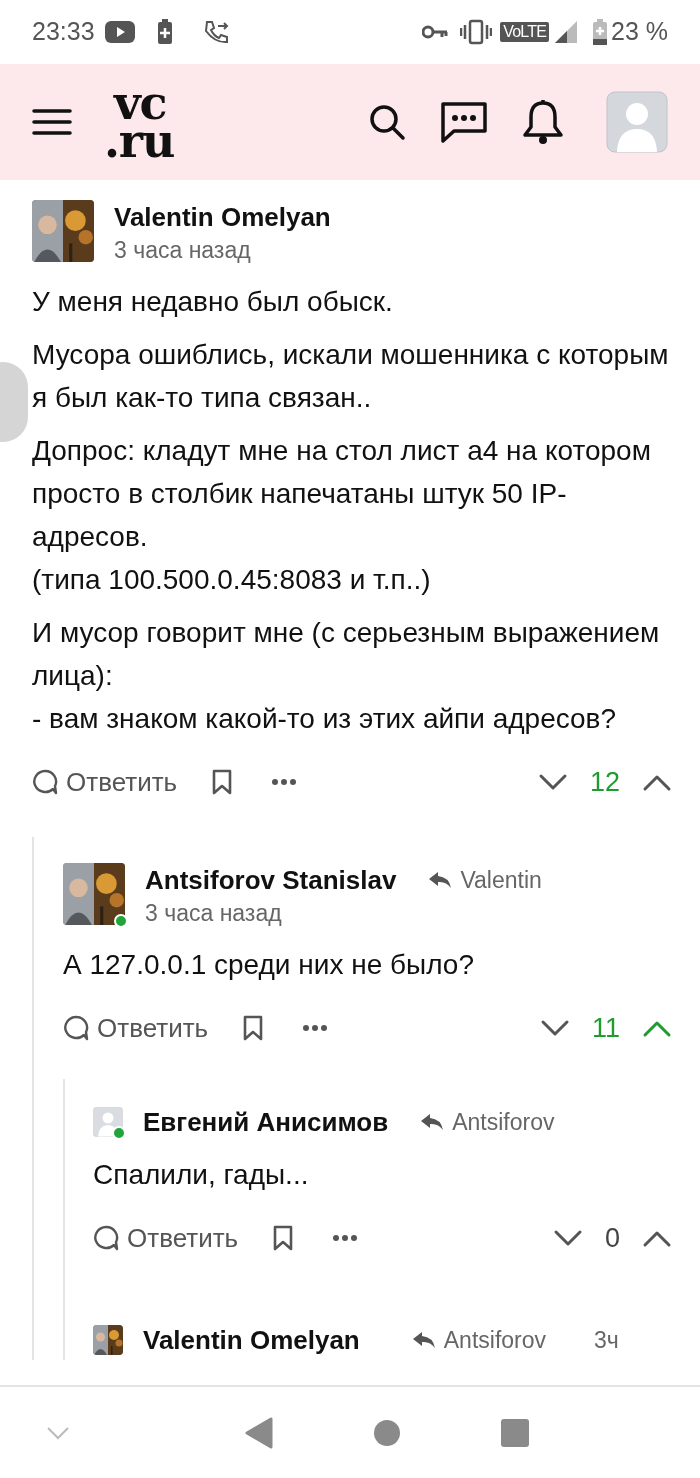 Image resolution: width=700 pixels, height=1478 pixels. I want to click on comment-text: У меня недавно был обыск., so click(213, 302).